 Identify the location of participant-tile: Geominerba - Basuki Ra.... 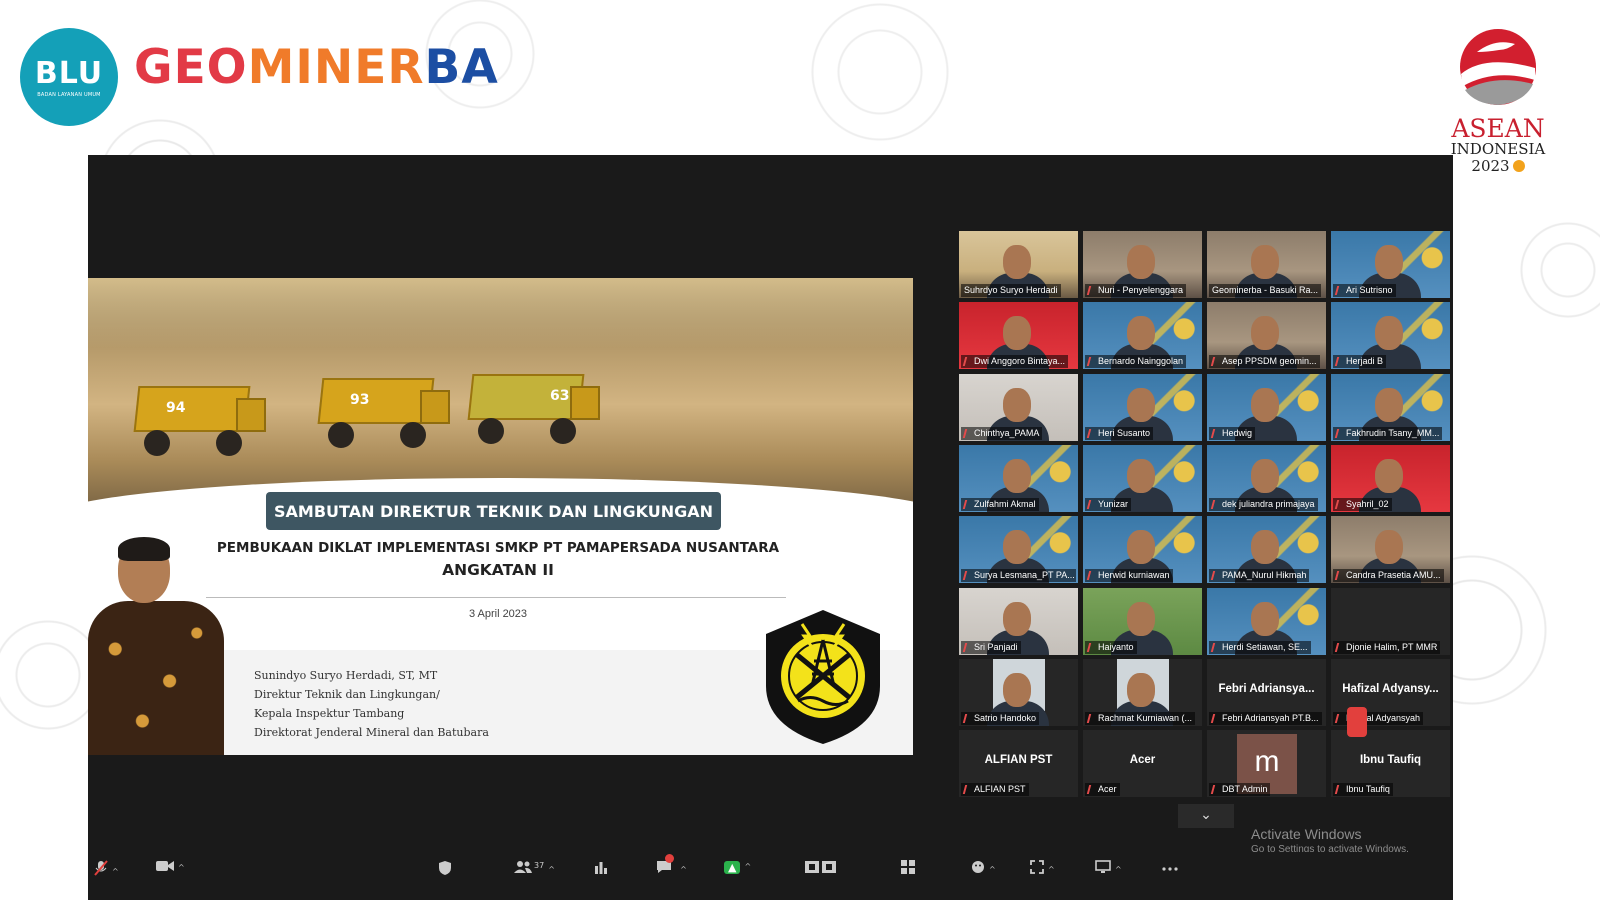
(1266, 264).